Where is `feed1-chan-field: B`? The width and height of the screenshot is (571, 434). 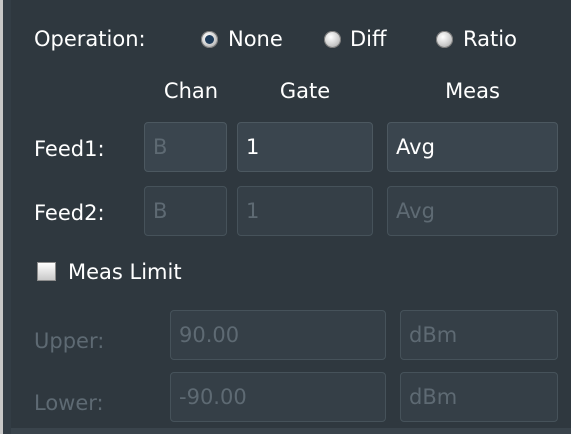
feed1-chan-field: B is located at coordinates (185, 147).